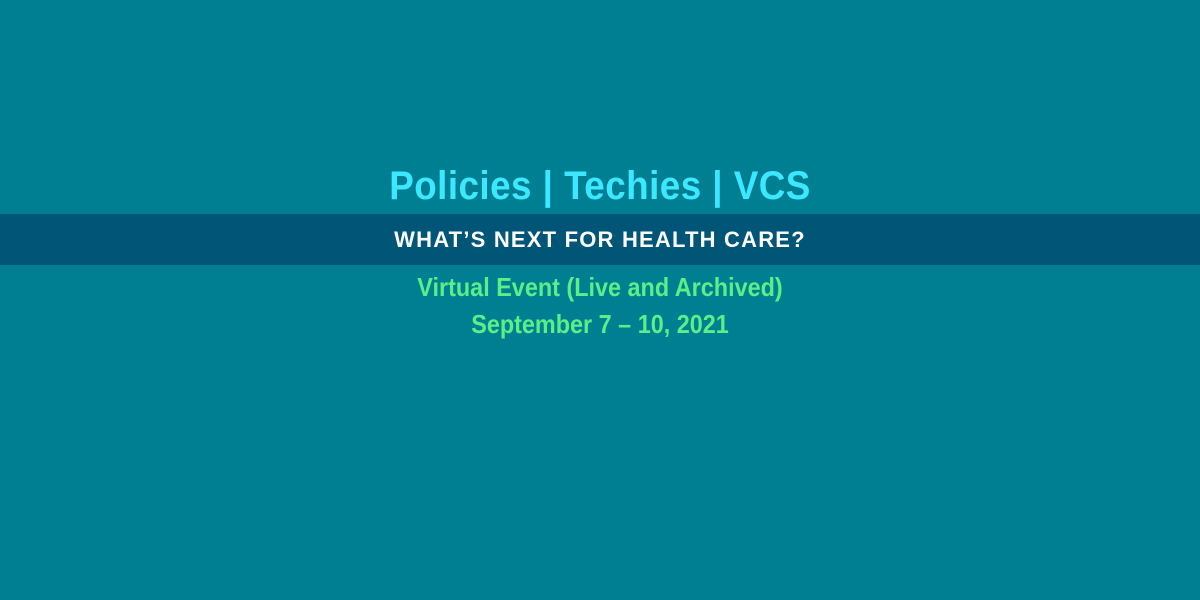 Image resolution: width=1200 pixels, height=600 pixels. What do you see at coordinates (600, 287) in the screenshot?
I see `event-type: Virtual Event (Live and Archived)` at bounding box center [600, 287].